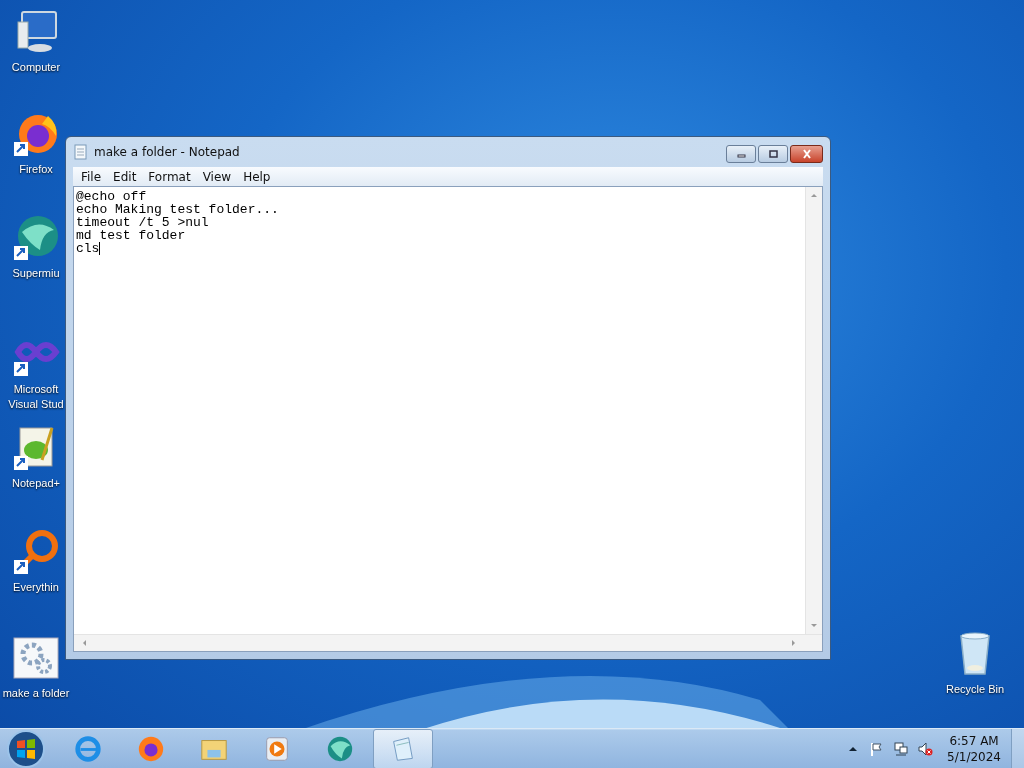 This screenshot has width=1024, height=768. What do you see at coordinates (88, 749) in the screenshot?
I see `browser-e-icon` at bounding box center [88, 749].